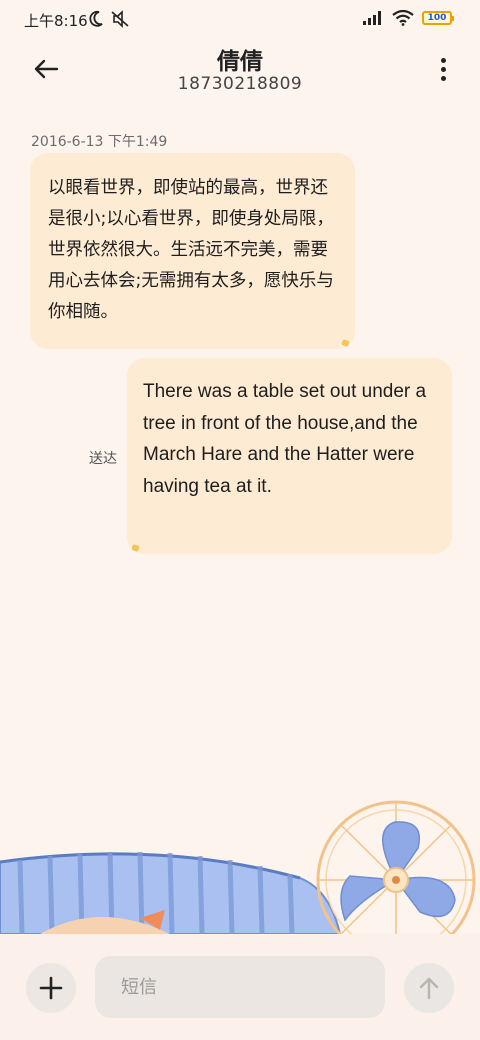 This screenshot has width=480, height=1040. Describe the element at coordinates (403, 18) in the screenshot. I see `wifi-icon` at that location.